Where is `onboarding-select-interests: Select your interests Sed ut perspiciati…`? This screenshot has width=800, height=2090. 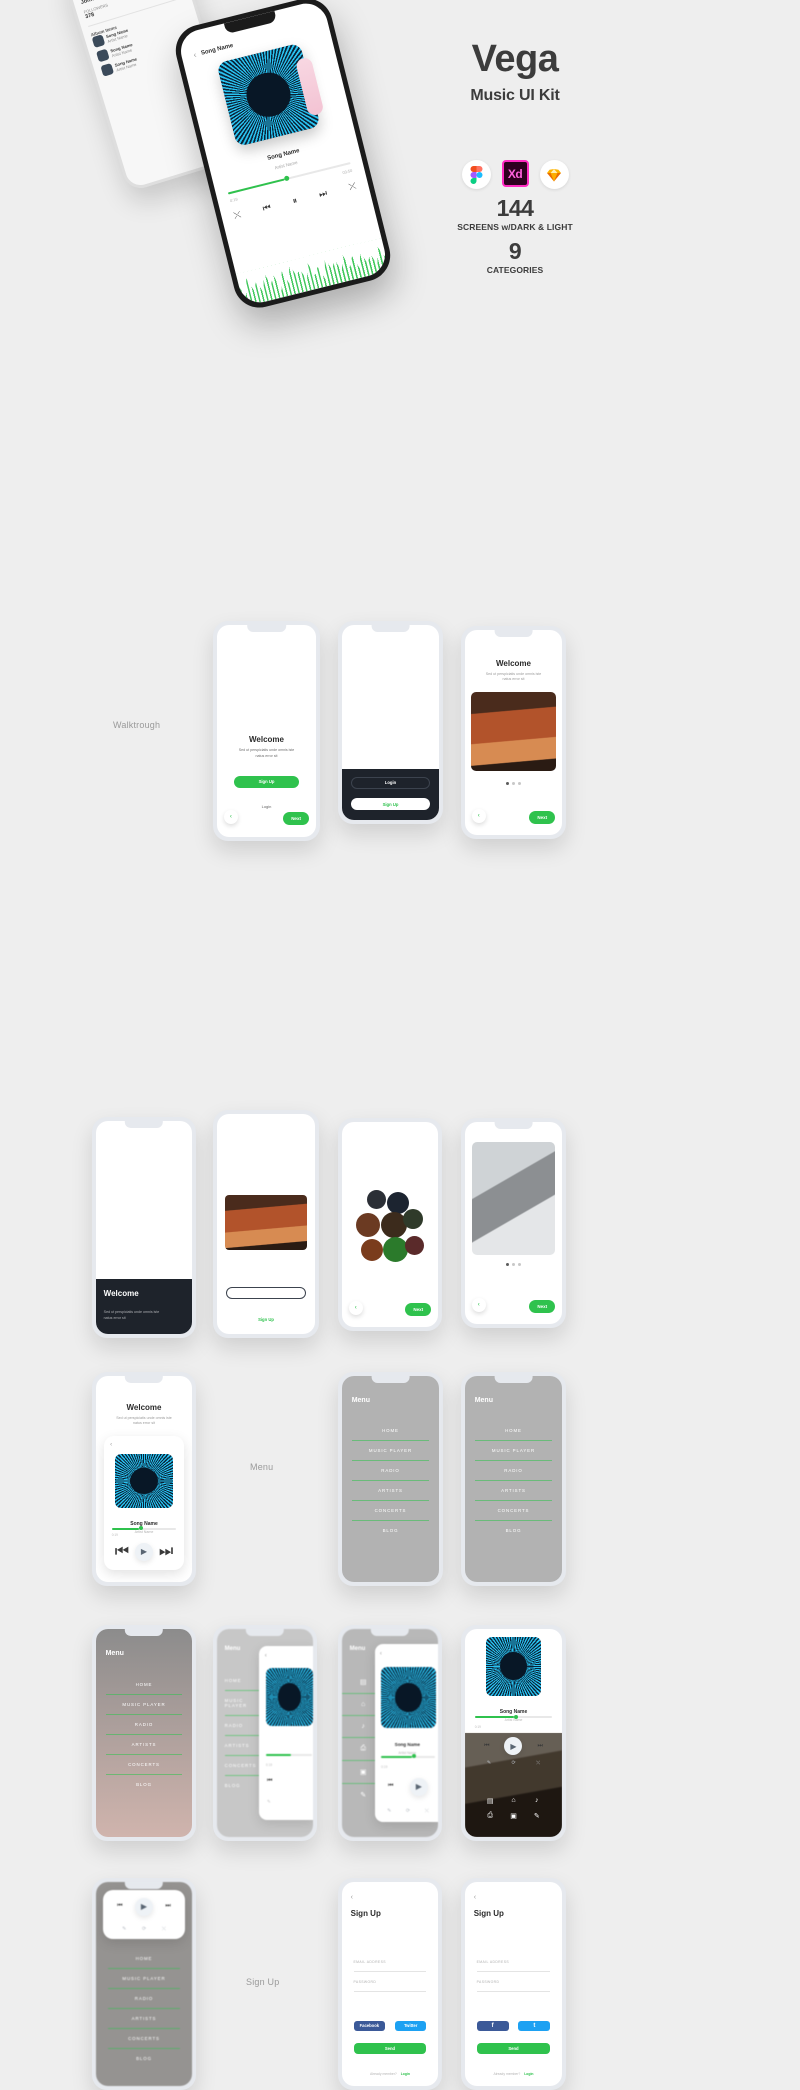 onboarding-select-interests: Select your interests Sed ut perspiciati… is located at coordinates (390, 1224).